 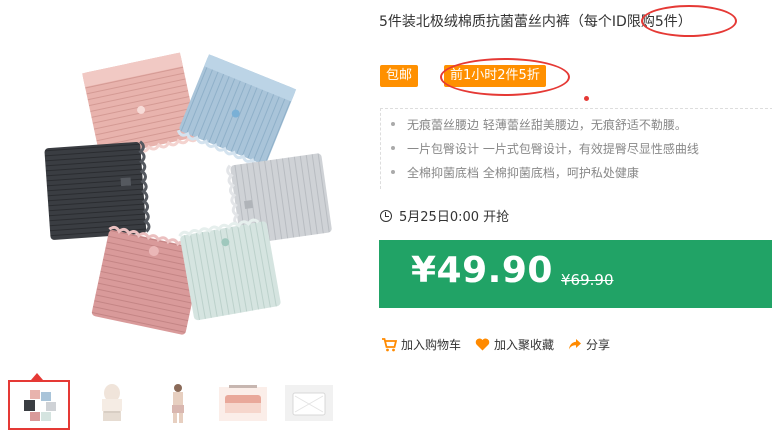 I want to click on share-button: 分享, so click(x=589, y=344).